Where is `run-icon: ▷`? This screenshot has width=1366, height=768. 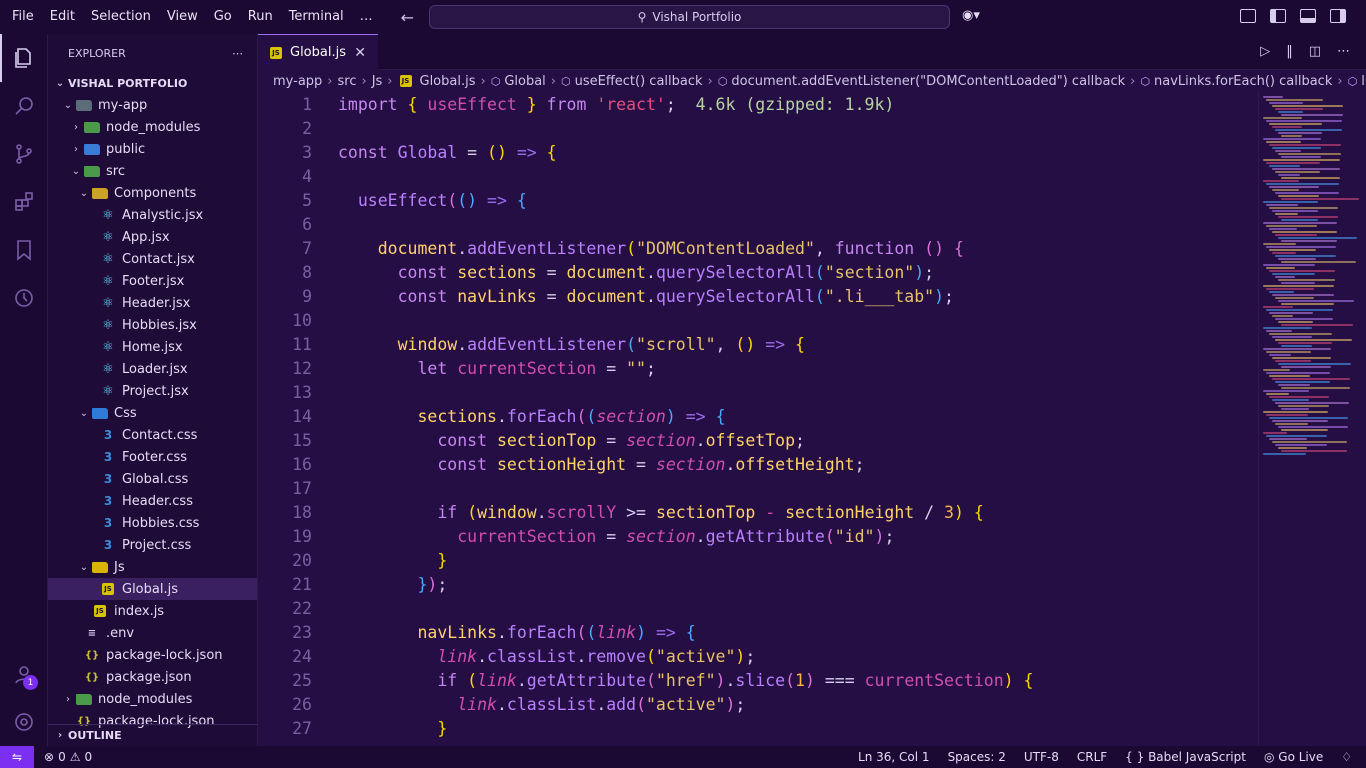 run-icon: ▷ is located at coordinates (1265, 51).